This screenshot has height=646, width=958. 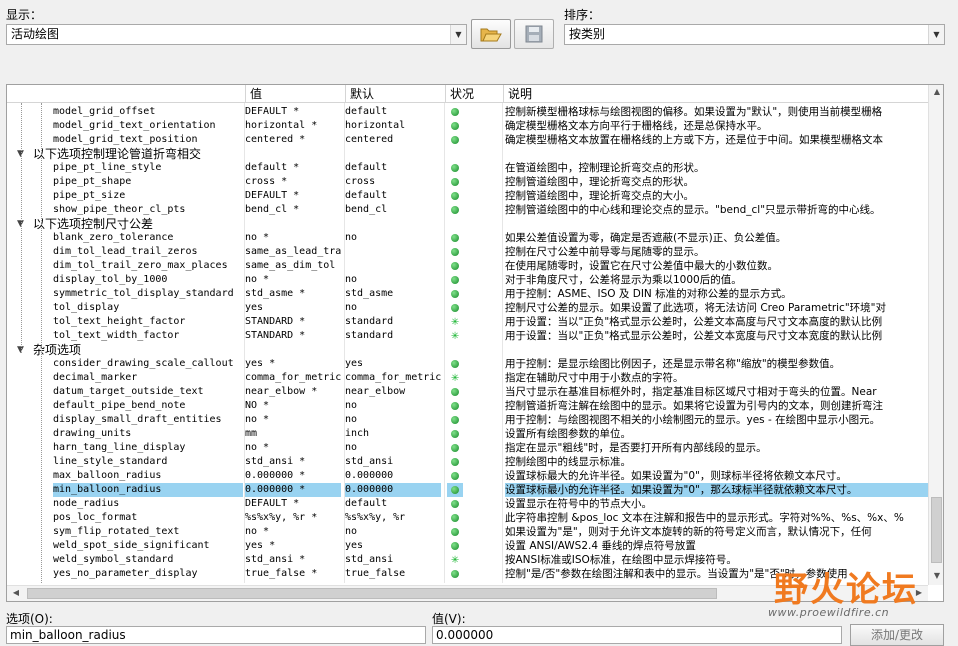 I want to click on scroll-right-icon: ▶, so click(x=919, y=592).